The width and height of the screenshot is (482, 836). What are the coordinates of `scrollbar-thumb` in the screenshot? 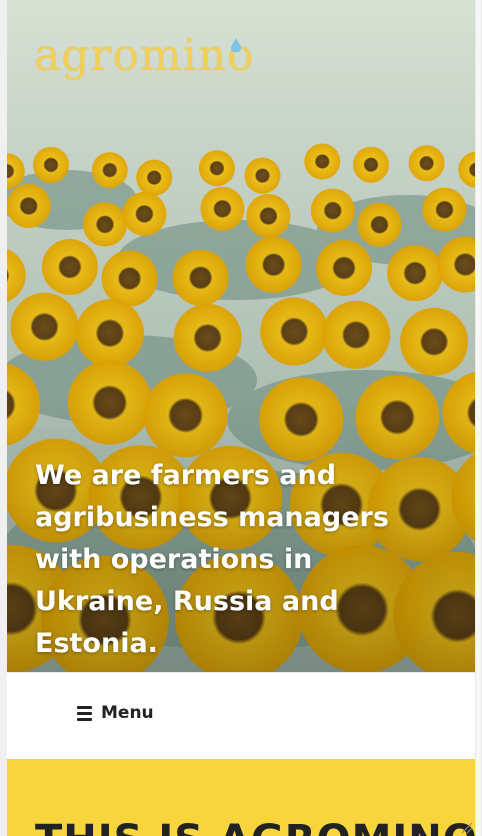 It's located at (478, 418).